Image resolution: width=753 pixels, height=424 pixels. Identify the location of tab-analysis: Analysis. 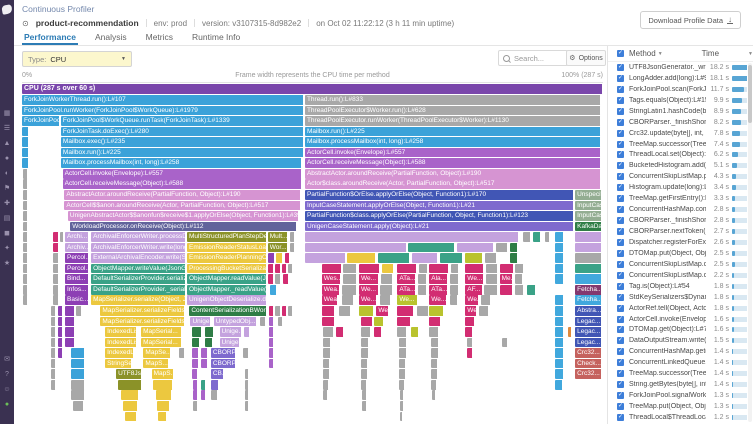
(111, 38).